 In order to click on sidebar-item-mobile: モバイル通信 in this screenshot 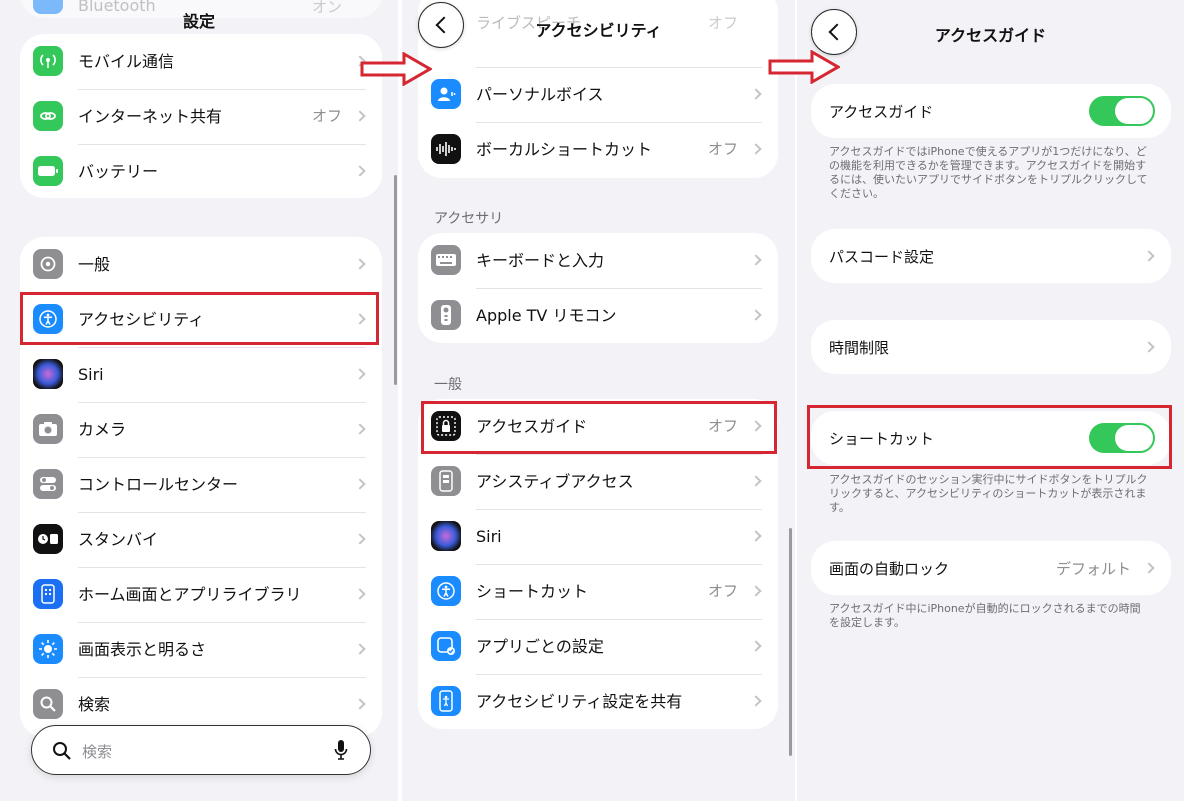, I will do `click(201, 61)`.